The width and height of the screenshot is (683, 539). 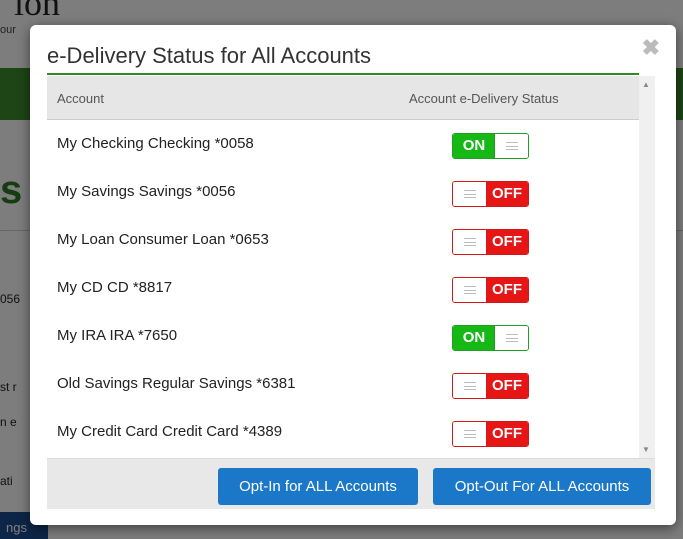 I want to click on account-name: Old Savings Regular Savings *6381, so click(x=176, y=383).